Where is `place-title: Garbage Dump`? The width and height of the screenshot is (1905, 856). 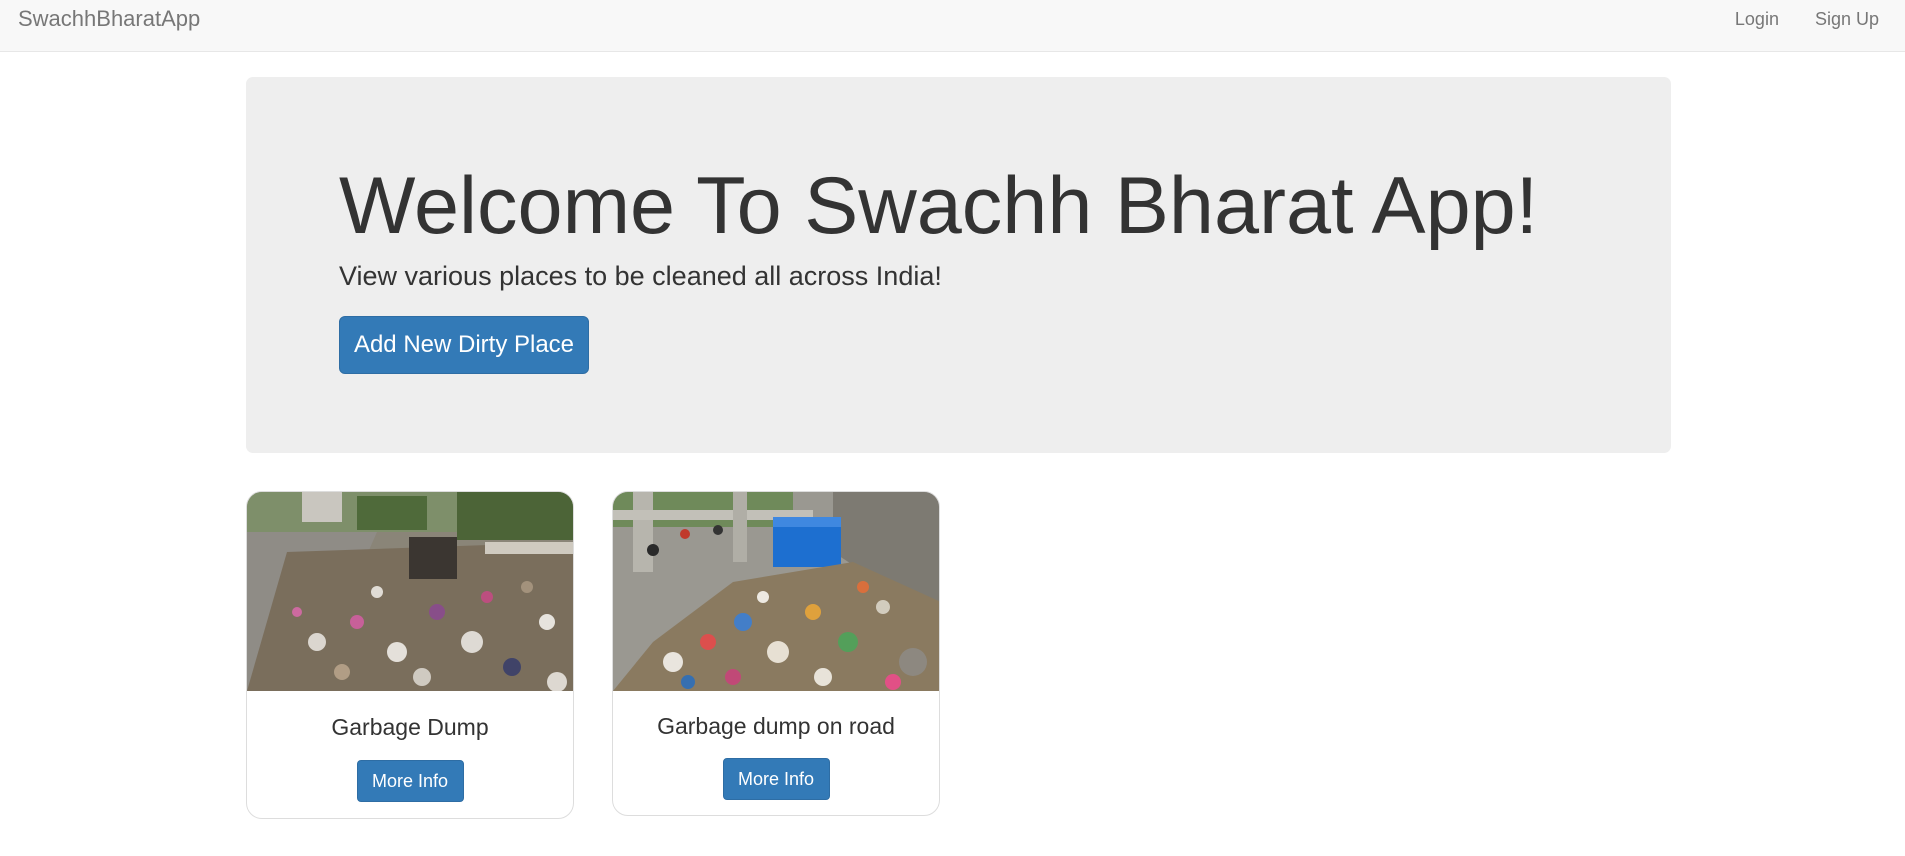
place-title: Garbage Dump is located at coordinates (410, 727).